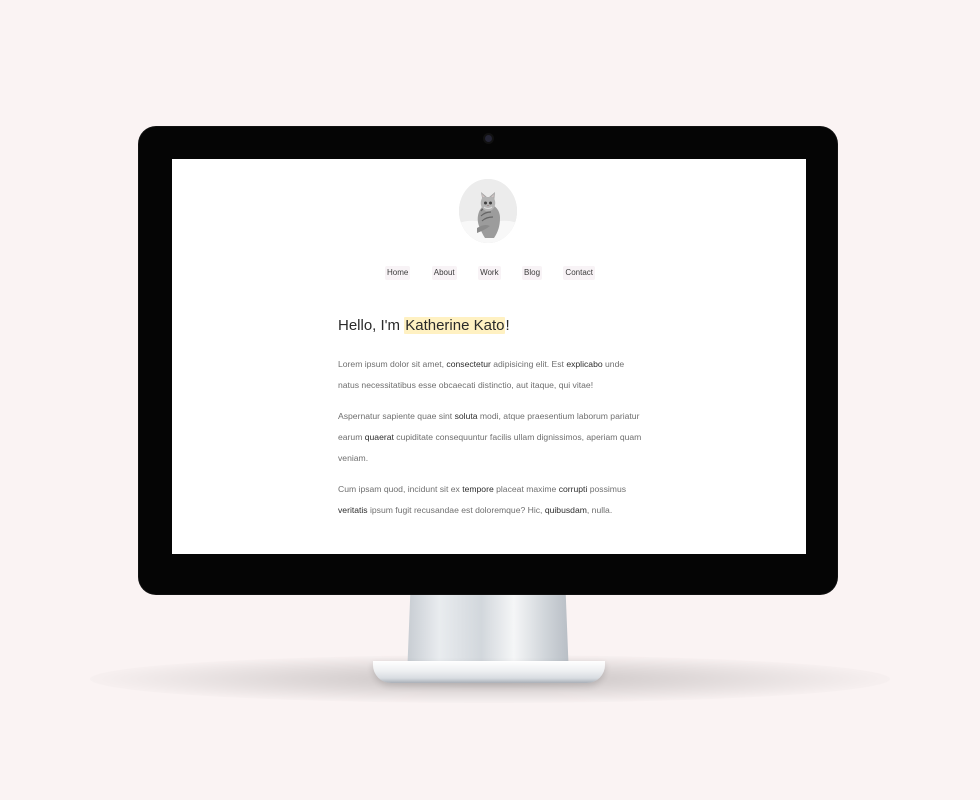  I want to click on nav-contact-link: Contact, so click(579, 273).